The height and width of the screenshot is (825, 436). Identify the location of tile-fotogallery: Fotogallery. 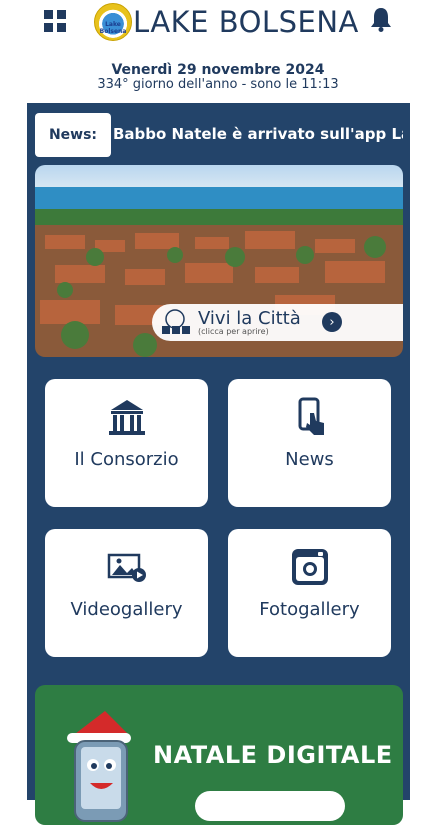
(309, 593).